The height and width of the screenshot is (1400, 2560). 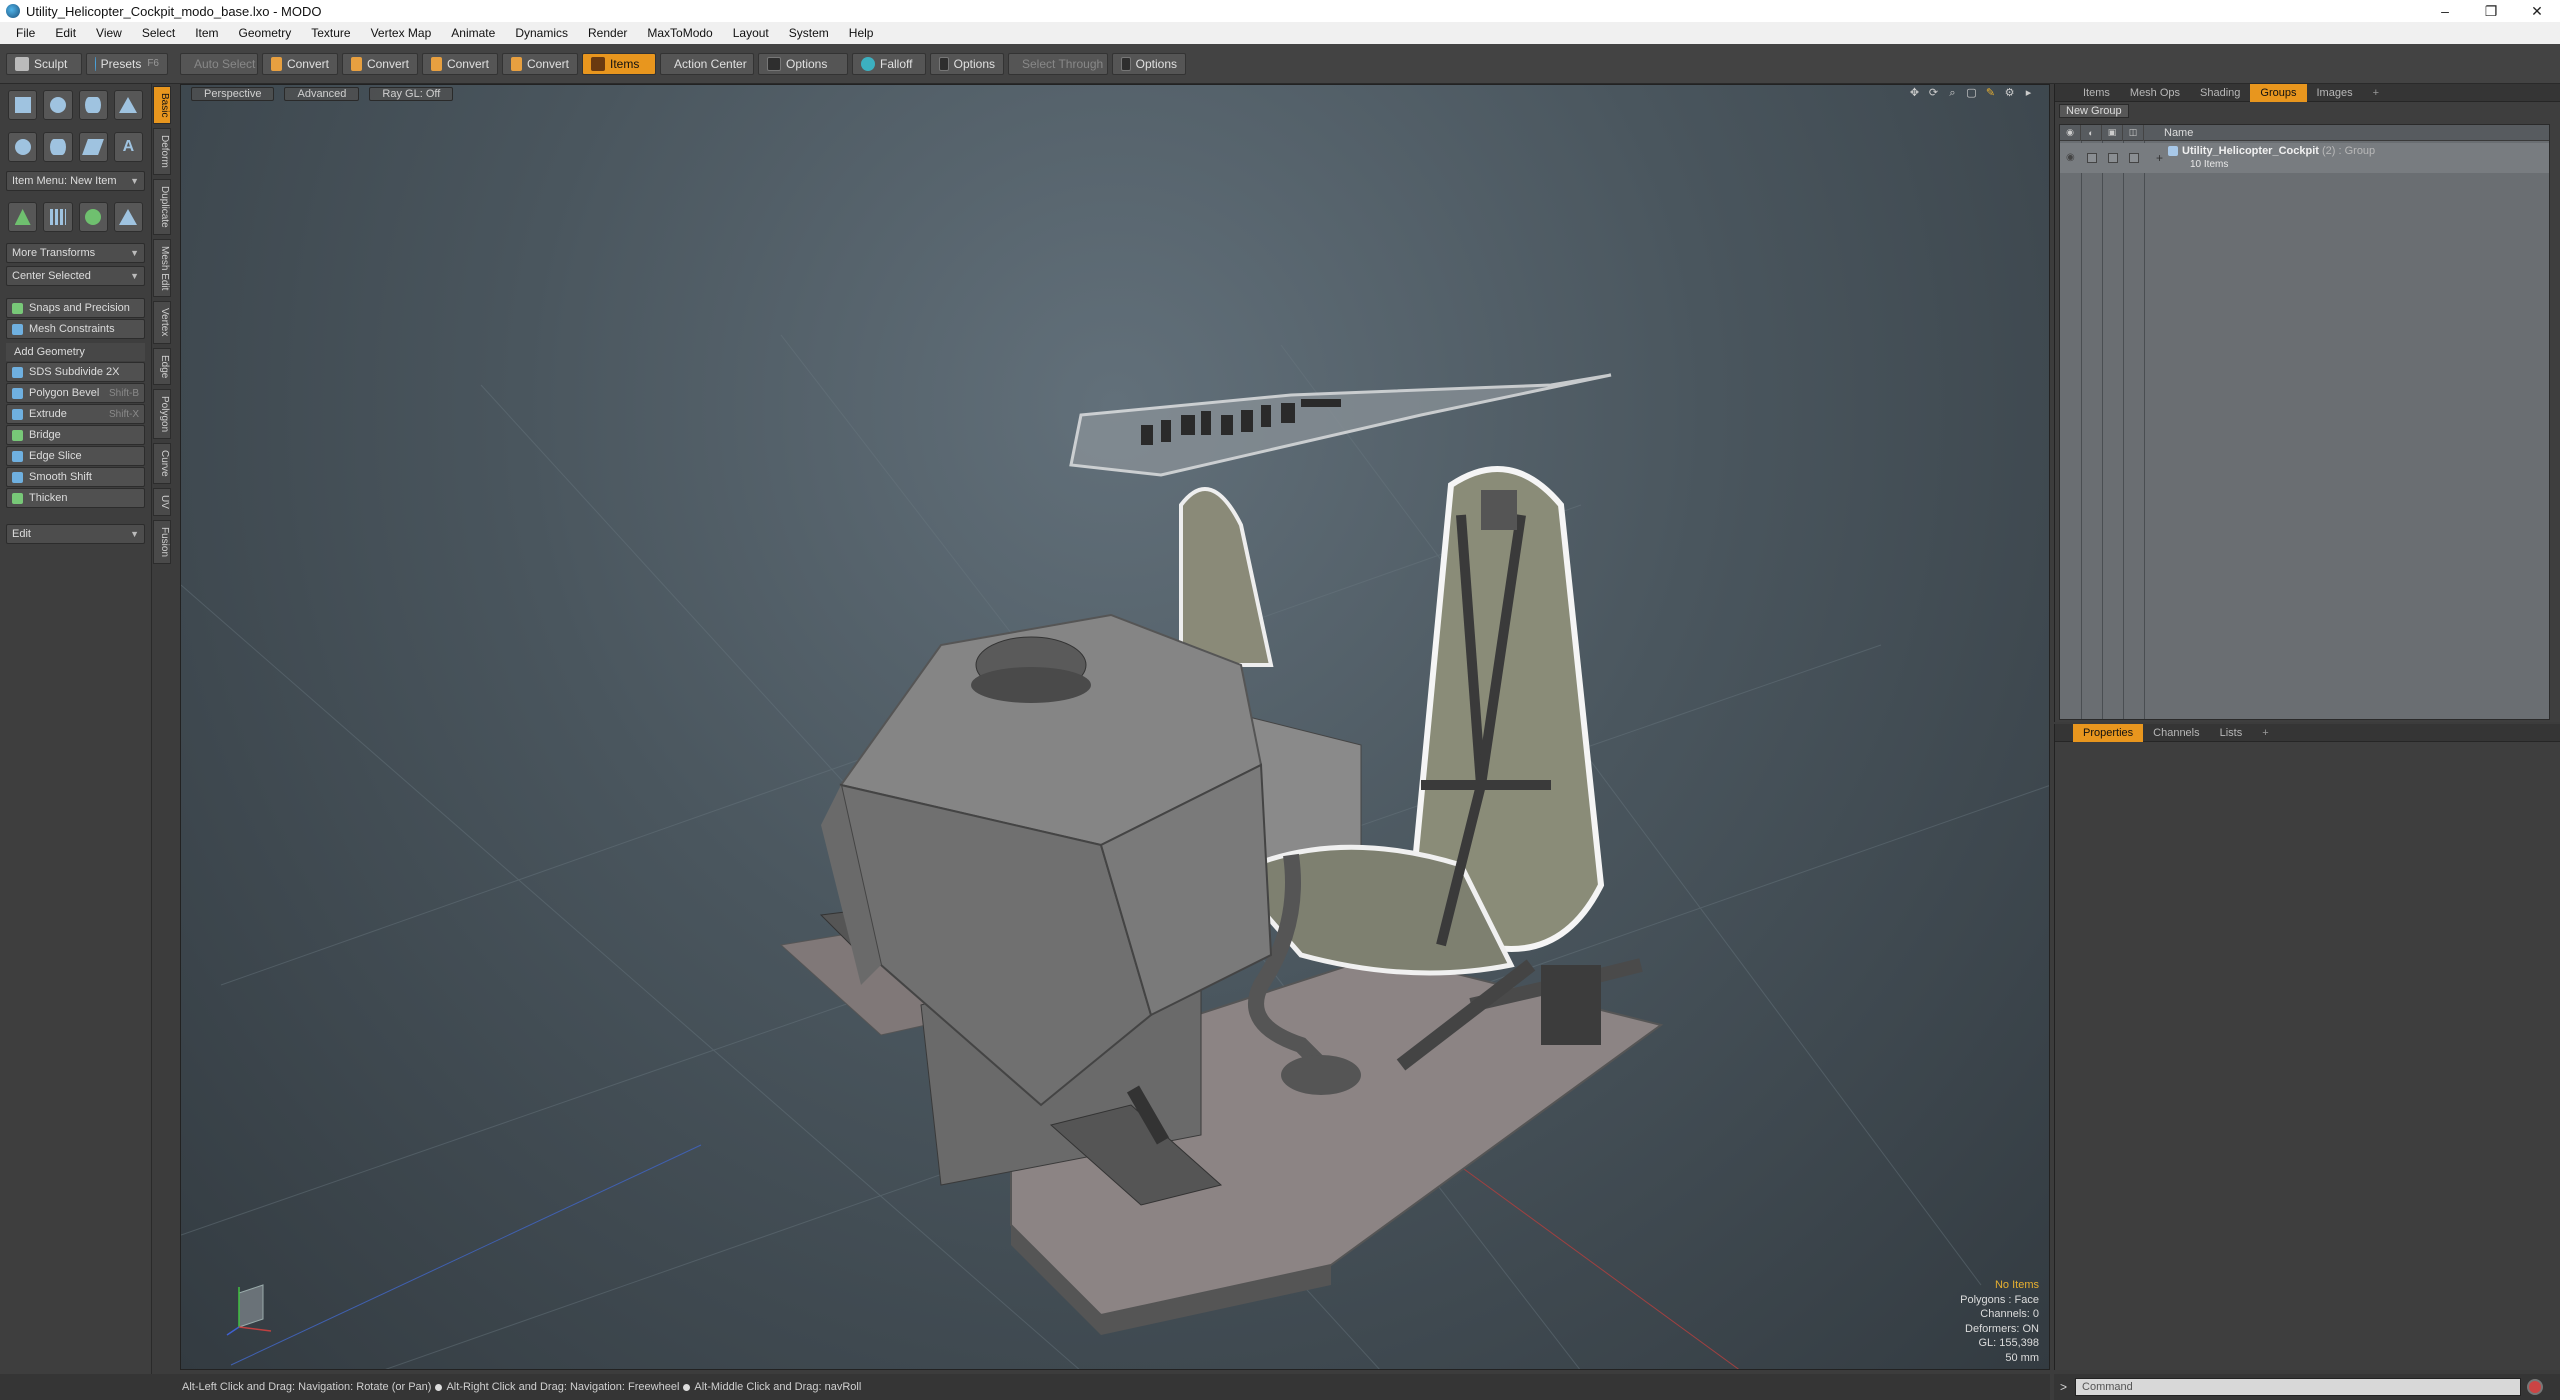 I want to click on menu-item: Item, so click(x=206, y=33).